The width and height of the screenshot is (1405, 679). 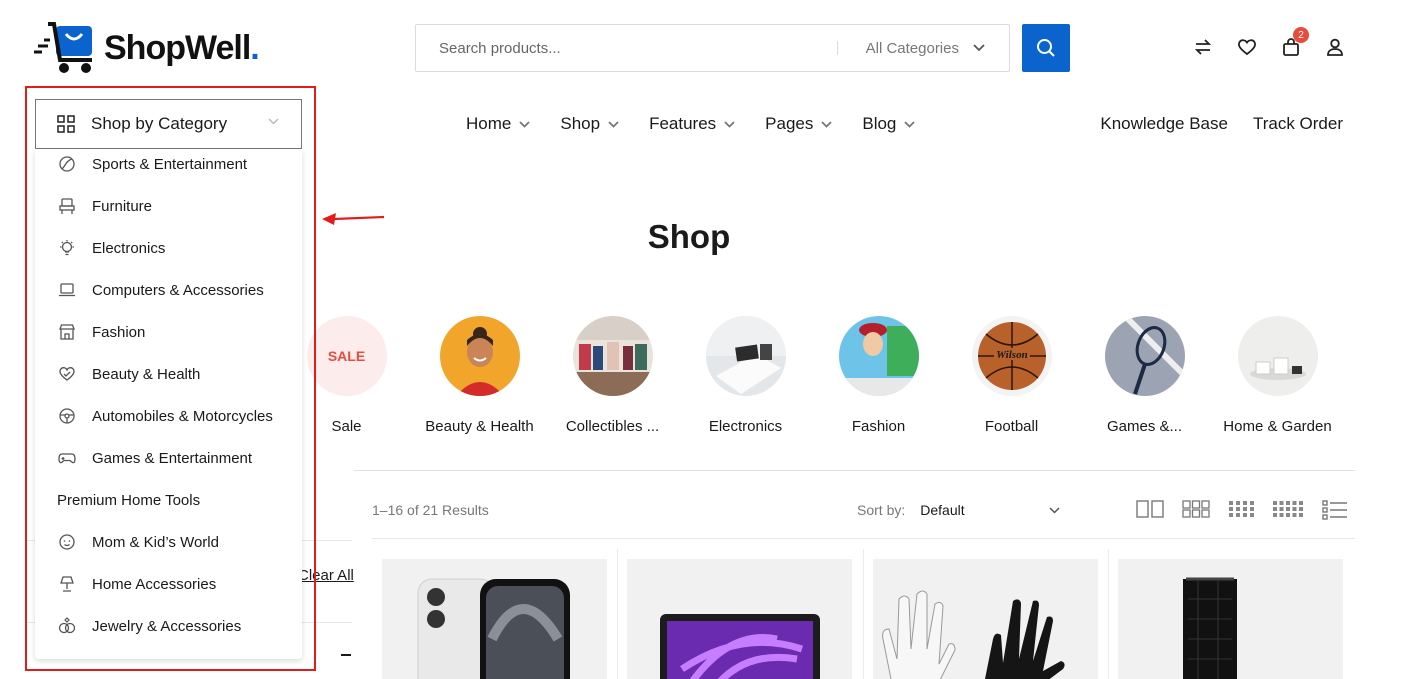 What do you see at coordinates (129, 500) in the screenshot?
I see `category-item-label: Premium Home Tools` at bounding box center [129, 500].